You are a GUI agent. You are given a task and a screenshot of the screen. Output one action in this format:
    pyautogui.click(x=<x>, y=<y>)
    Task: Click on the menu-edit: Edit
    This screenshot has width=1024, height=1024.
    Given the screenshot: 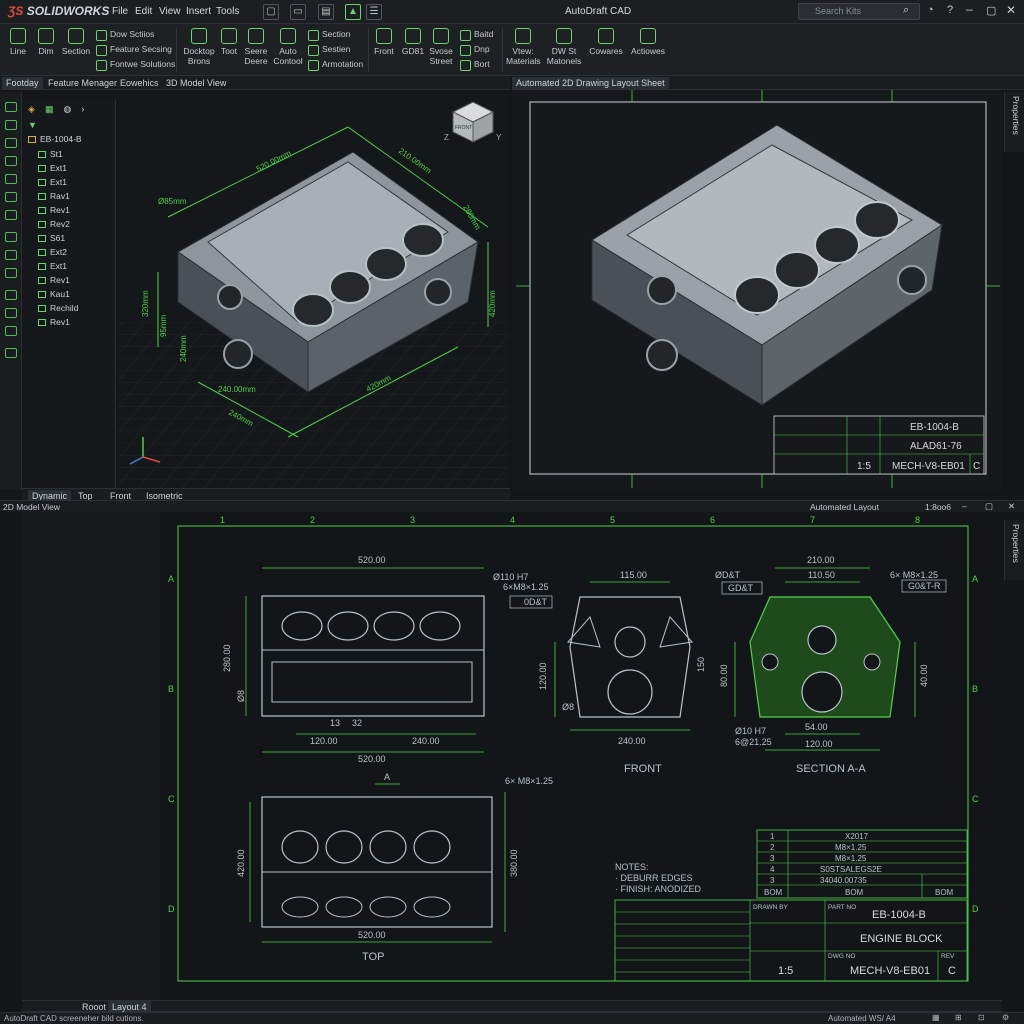 What is the action you would take?
    pyautogui.click(x=143, y=11)
    